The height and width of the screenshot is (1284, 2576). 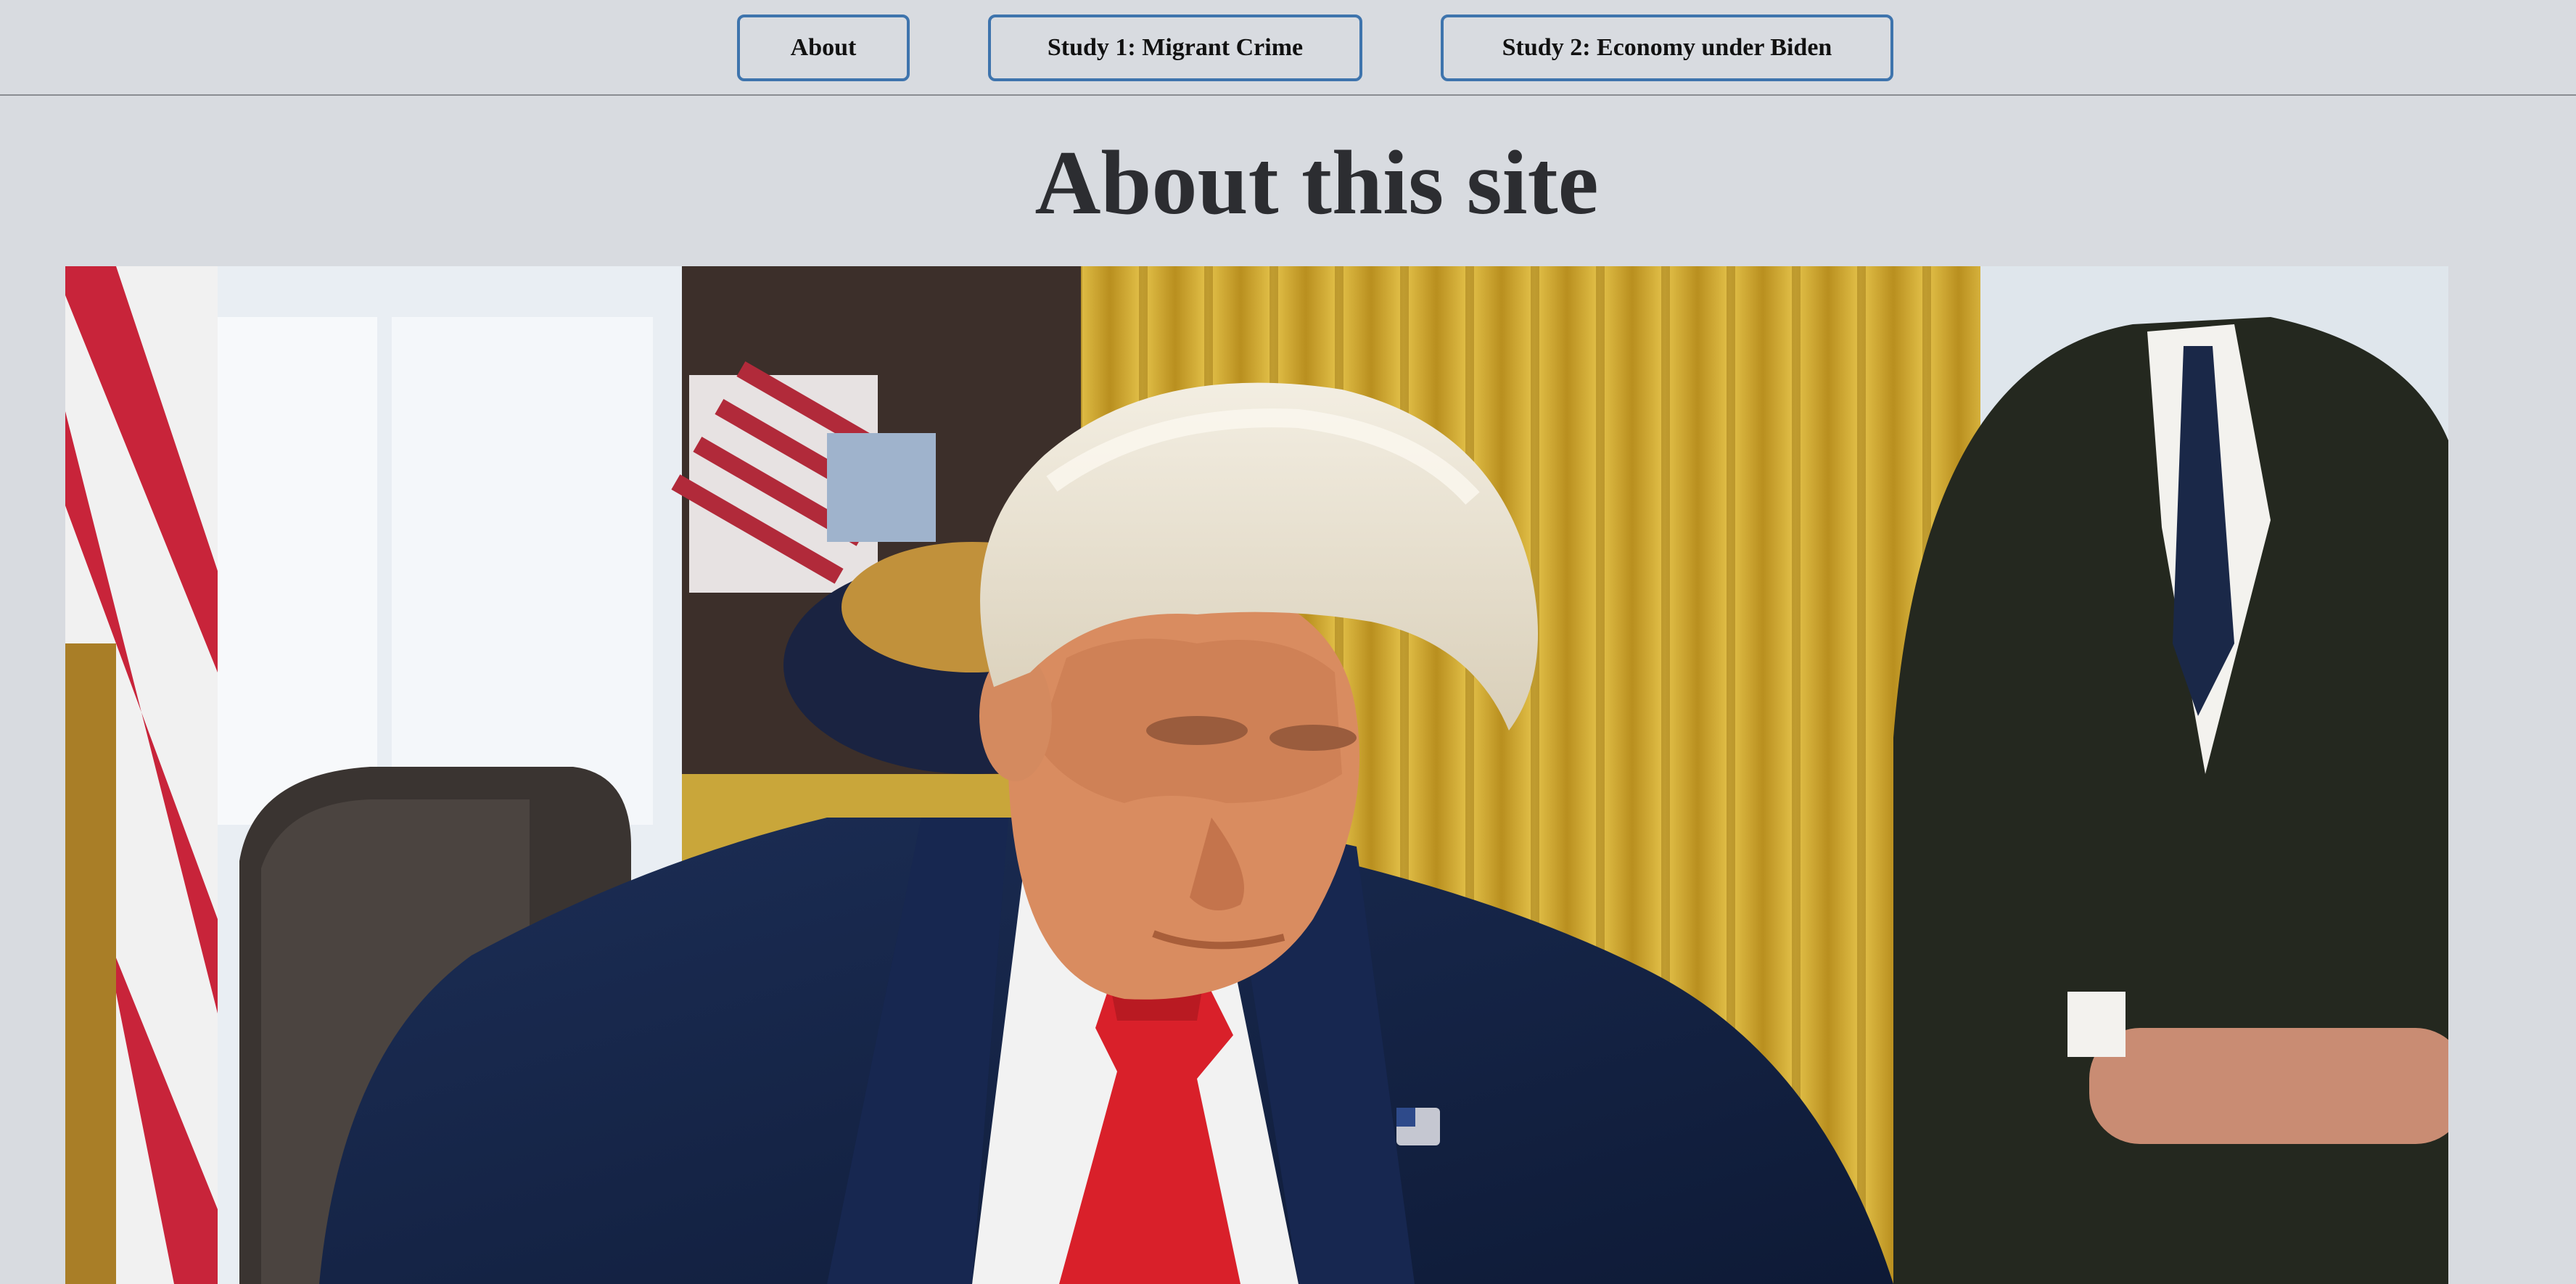 I want to click on nav-about-button: About, so click(x=823, y=48).